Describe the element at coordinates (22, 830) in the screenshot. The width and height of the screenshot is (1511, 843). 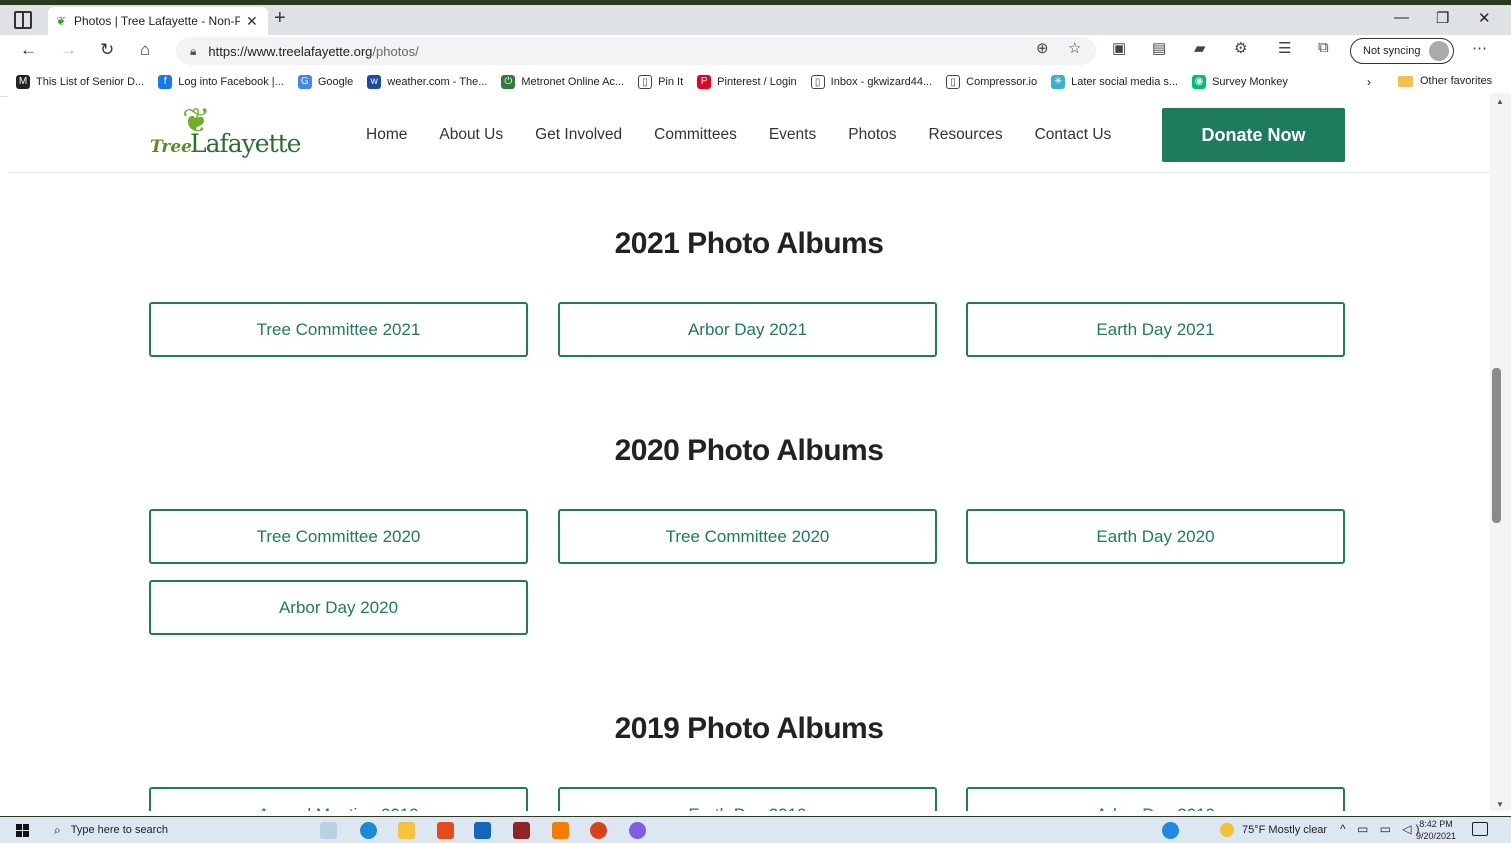
I see `windows-start-icon` at that location.